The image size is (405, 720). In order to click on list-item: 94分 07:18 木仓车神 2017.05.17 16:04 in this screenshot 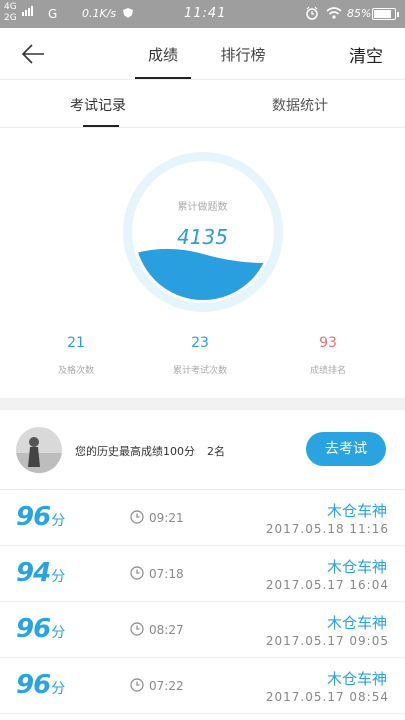, I will do `click(202, 574)`.